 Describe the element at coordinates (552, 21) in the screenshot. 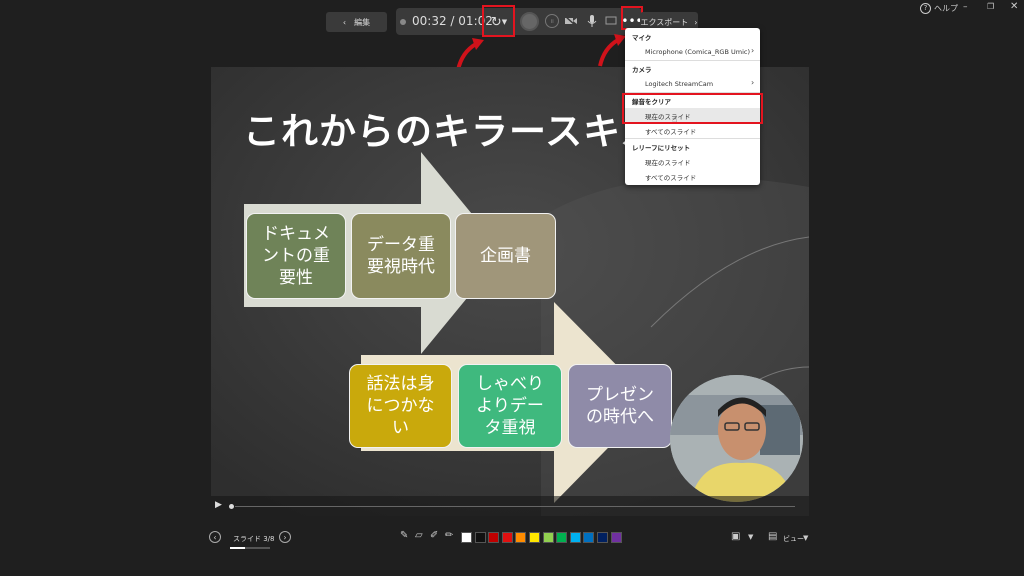

I see `pause-icon: ॥` at that location.